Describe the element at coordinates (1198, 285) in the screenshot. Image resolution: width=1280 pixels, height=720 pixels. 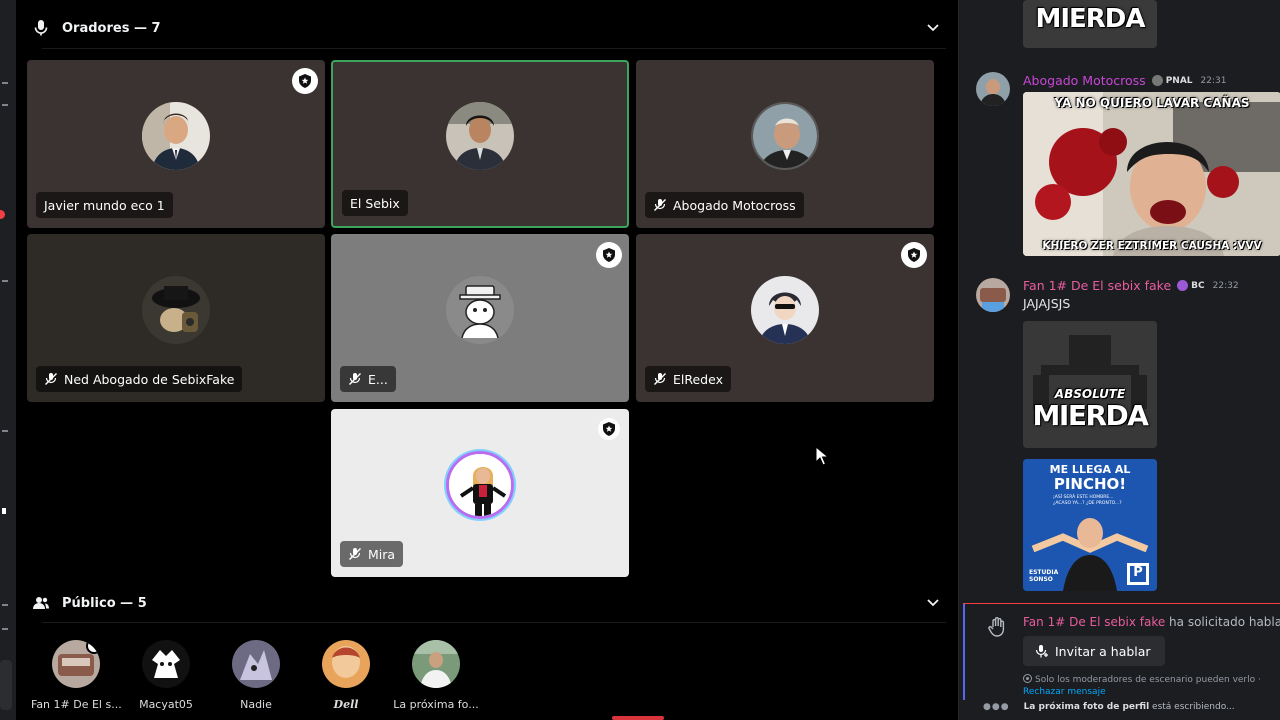
I see `clan-tag-label: BC` at that location.